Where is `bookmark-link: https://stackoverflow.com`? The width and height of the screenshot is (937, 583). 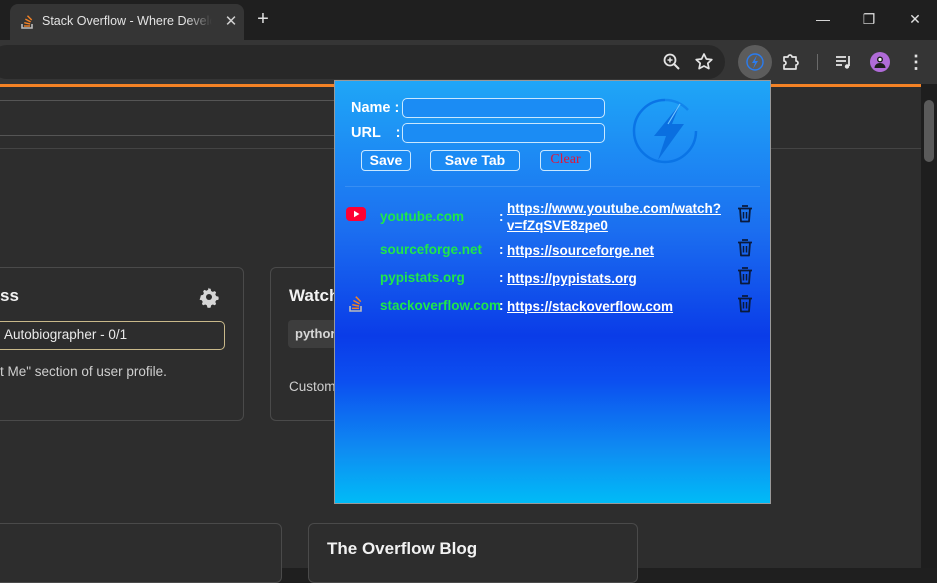 bookmark-link: https://stackoverflow.com is located at coordinates (590, 306).